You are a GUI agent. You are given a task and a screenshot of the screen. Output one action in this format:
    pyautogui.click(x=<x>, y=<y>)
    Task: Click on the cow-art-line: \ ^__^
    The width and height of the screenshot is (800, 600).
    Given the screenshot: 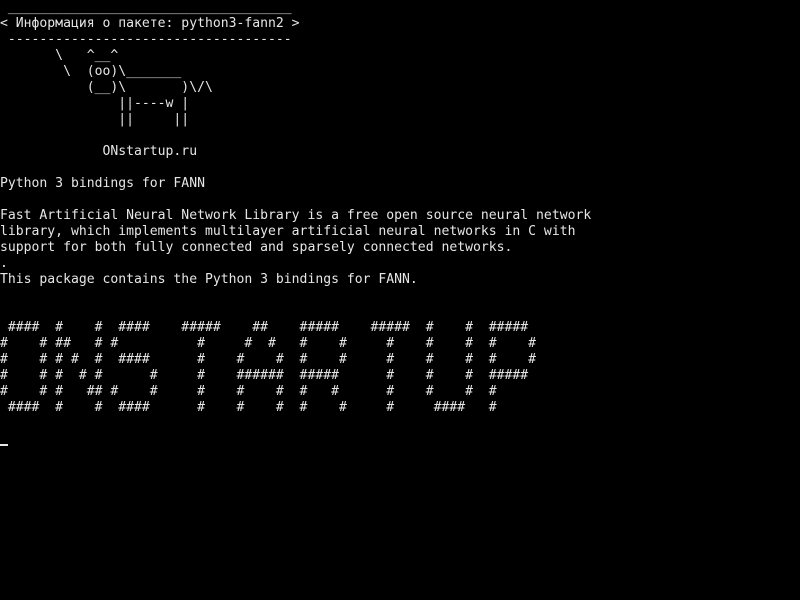 What is the action you would take?
    pyautogui.click(x=59, y=55)
    